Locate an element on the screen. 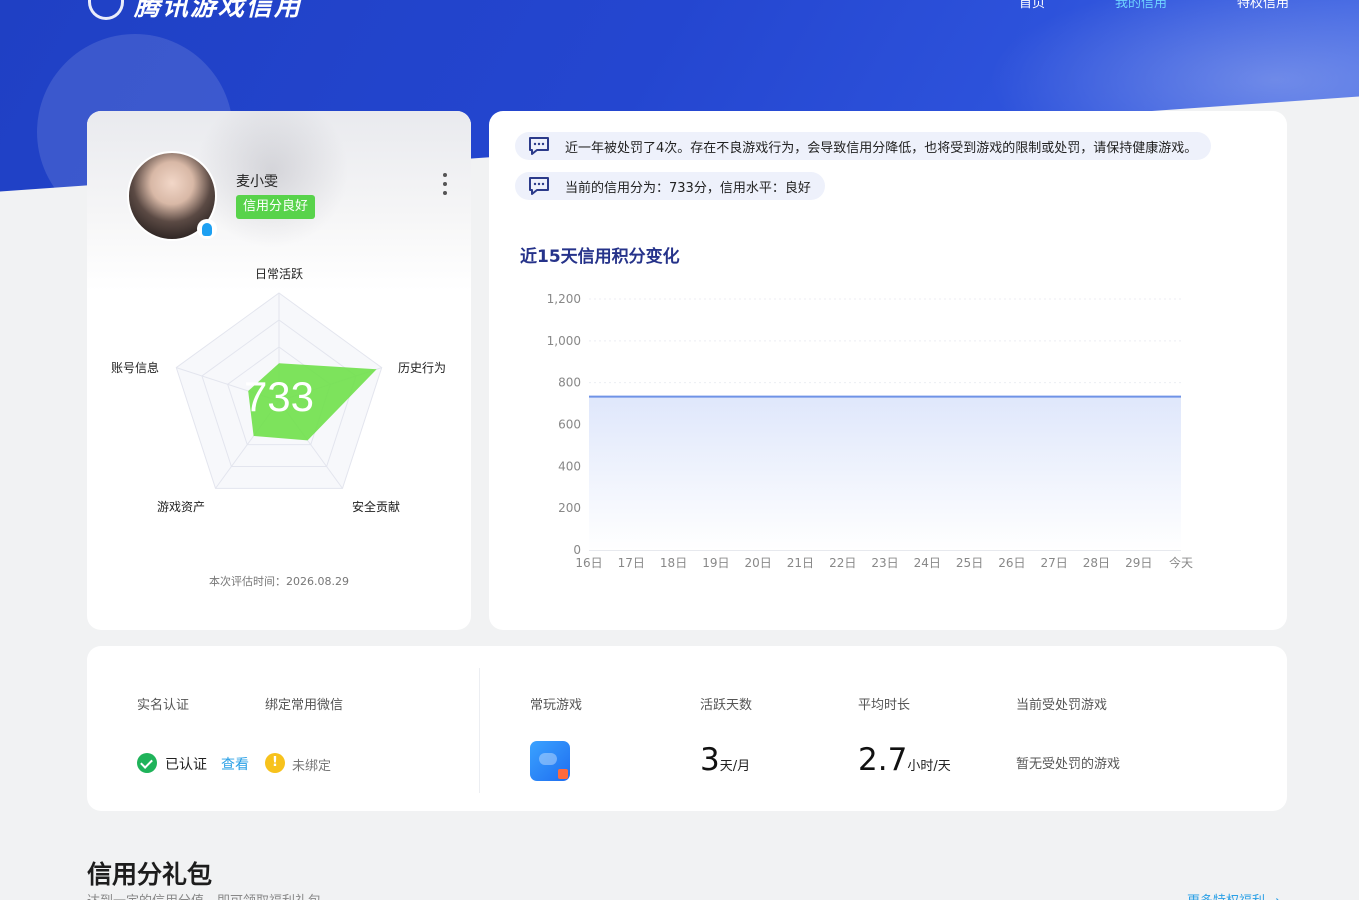 The height and width of the screenshot is (900, 1359). real-name-label: 实名认证 is located at coordinates (163, 705).